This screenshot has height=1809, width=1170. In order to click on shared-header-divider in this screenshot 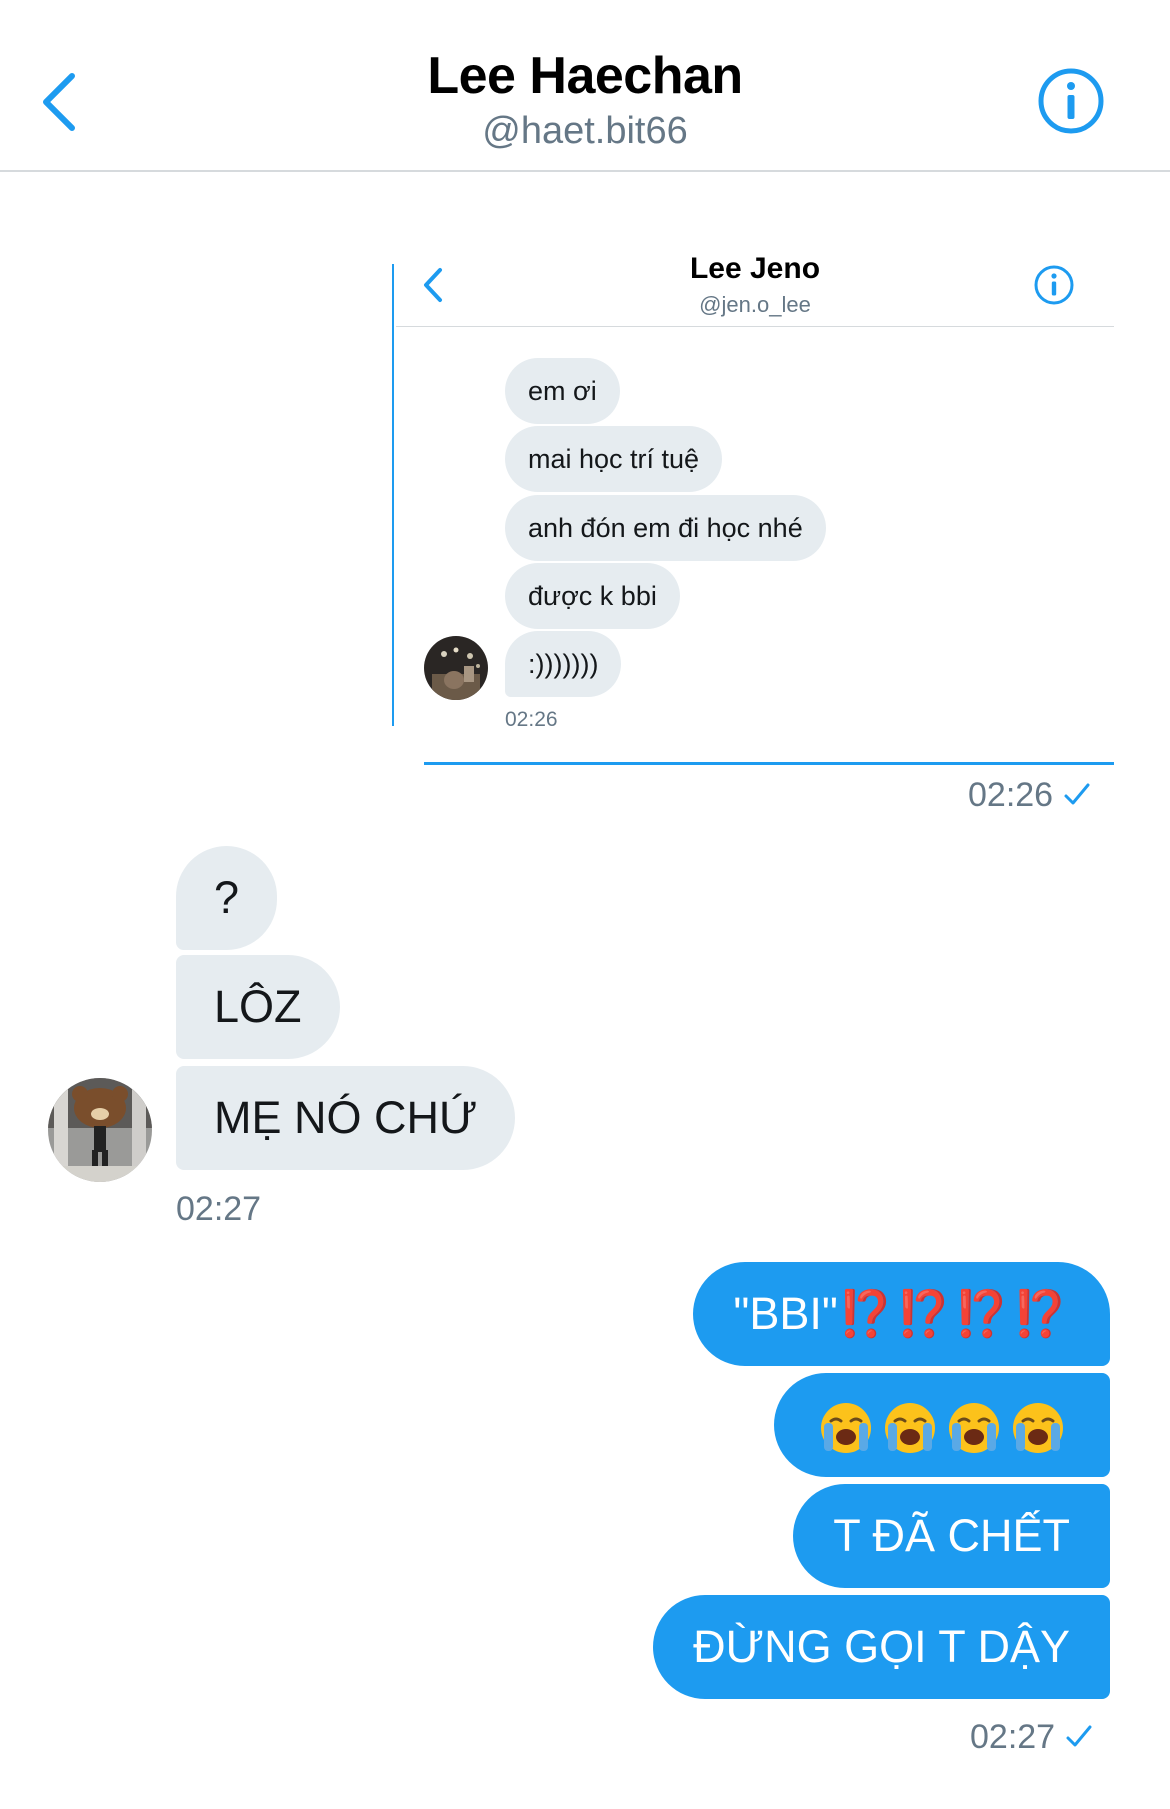, I will do `click(755, 326)`.